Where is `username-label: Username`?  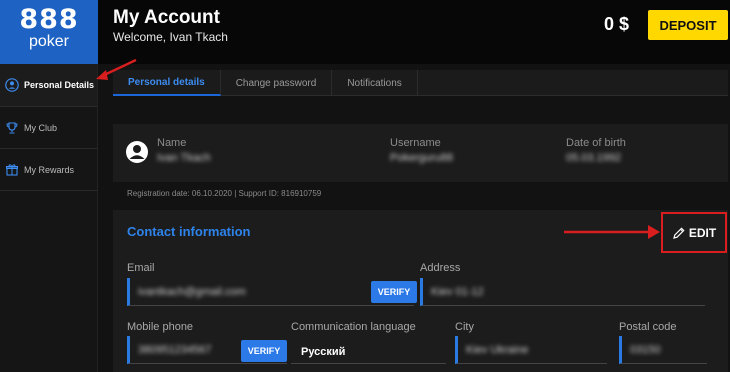 username-label: Username is located at coordinates (415, 143).